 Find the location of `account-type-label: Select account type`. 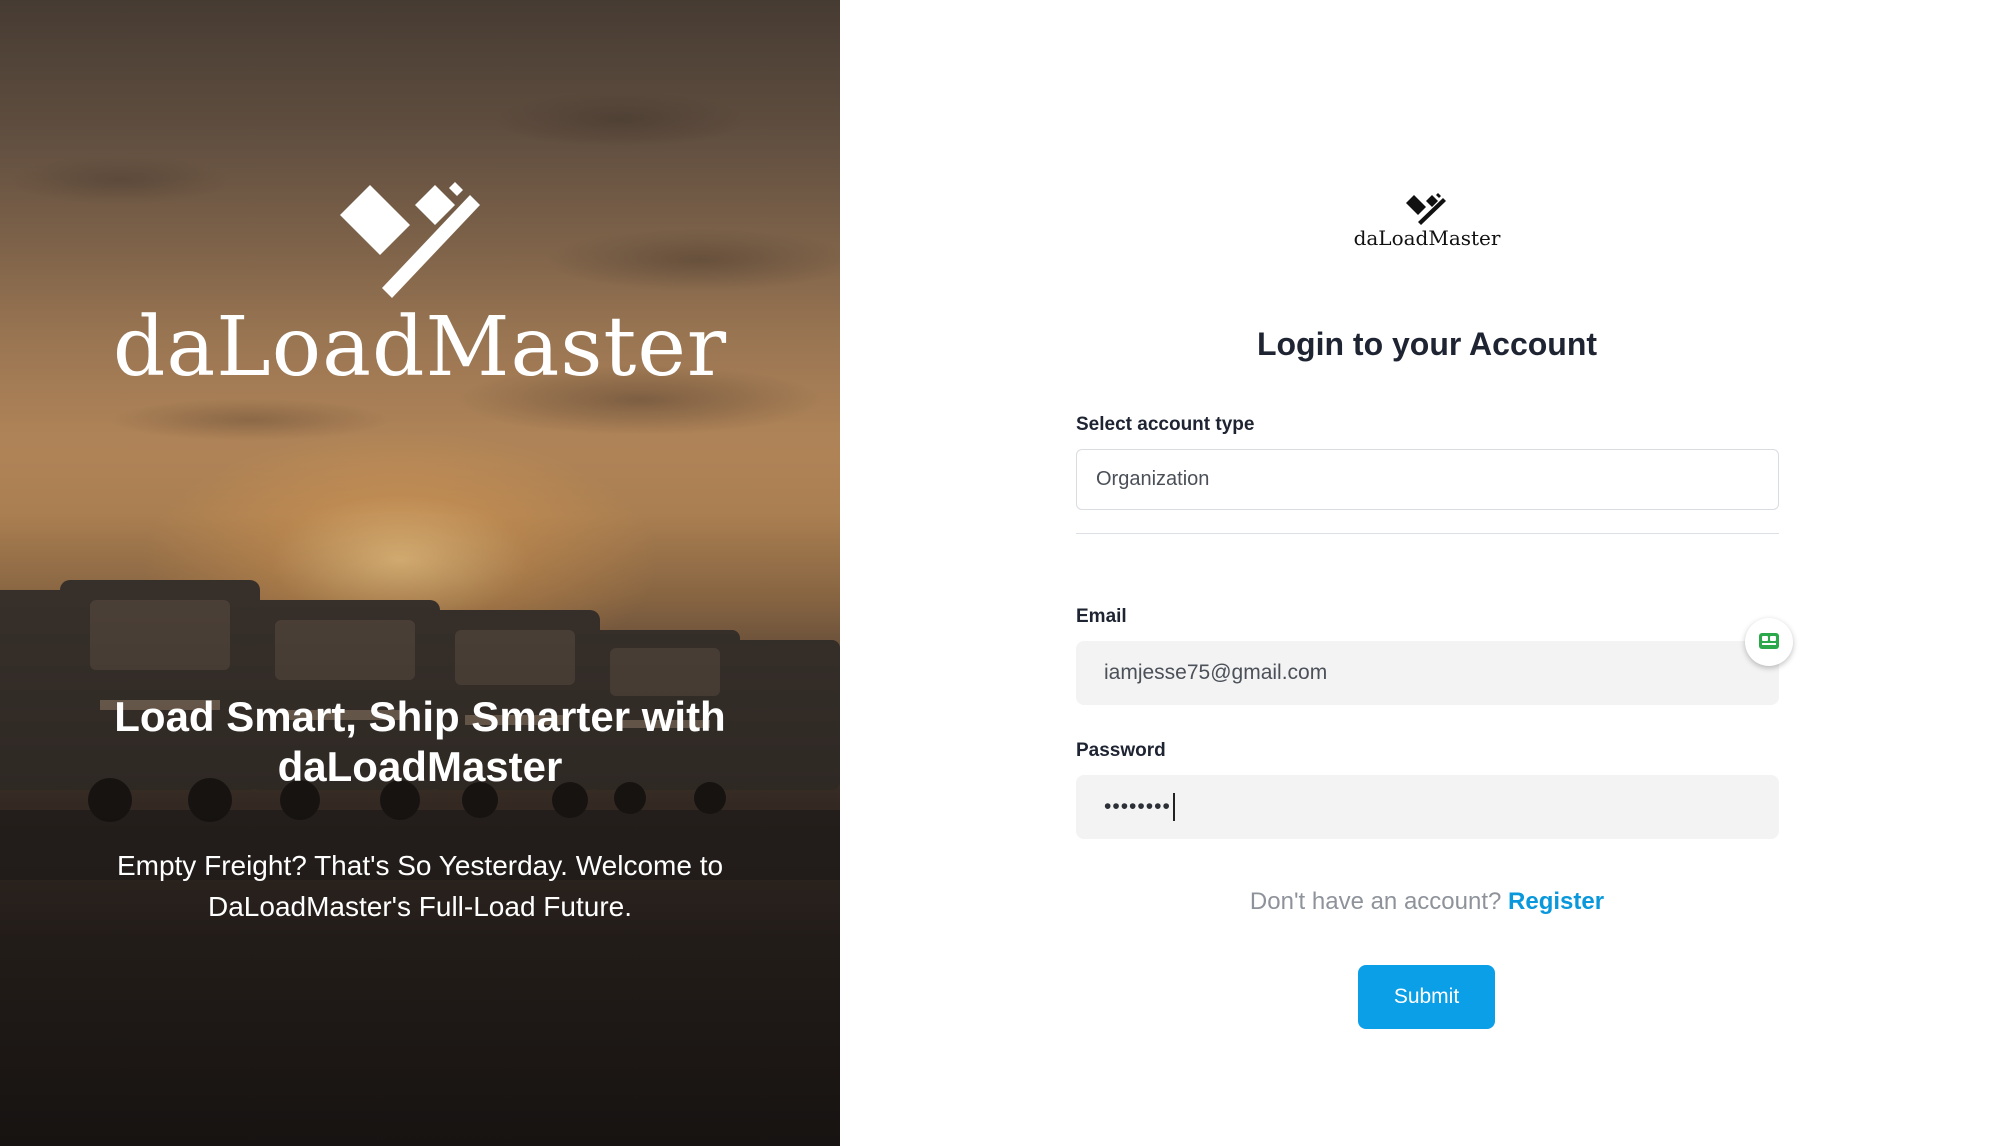

account-type-label: Select account type is located at coordinates (1165, 424).